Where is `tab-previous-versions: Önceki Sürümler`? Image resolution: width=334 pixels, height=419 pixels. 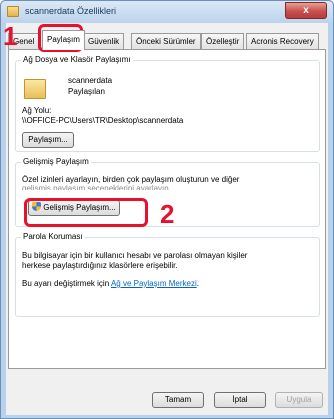 tab-previous-versions: Önceki Sürümler is located at coordinates (166, 41).